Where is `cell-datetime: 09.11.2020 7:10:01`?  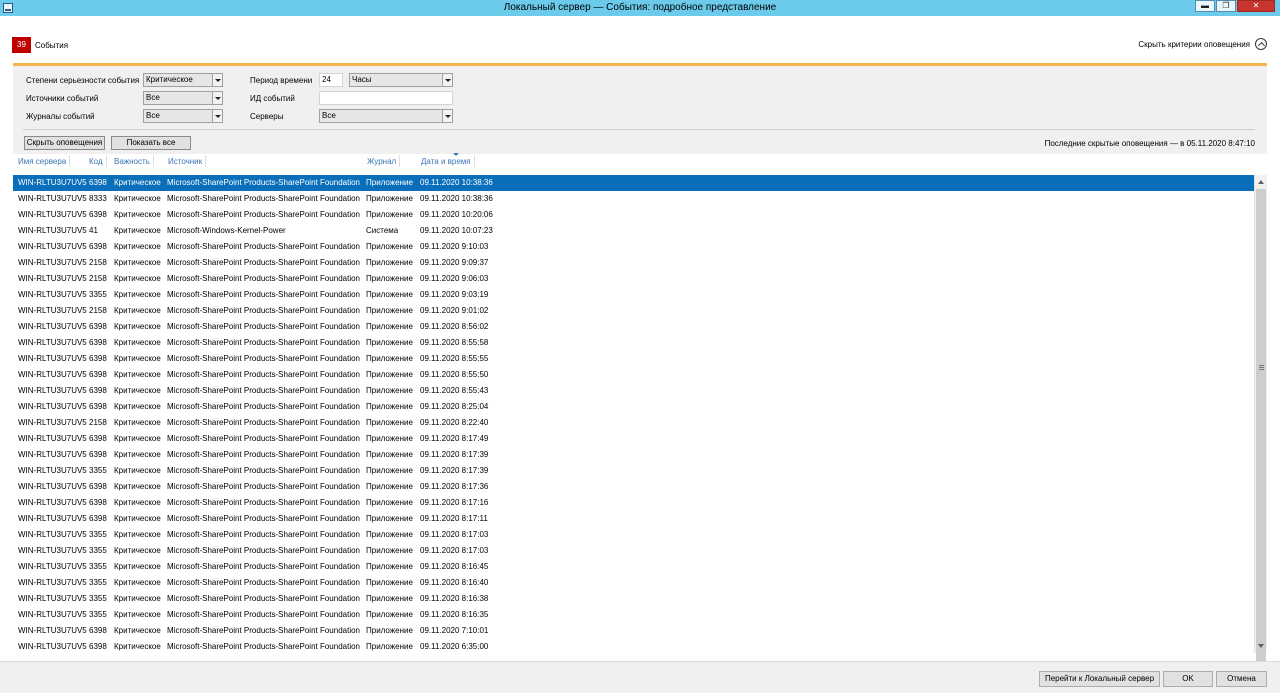 cell-datetime: 09.11.2020 7:10:01 is located at coordinates (454, 630).